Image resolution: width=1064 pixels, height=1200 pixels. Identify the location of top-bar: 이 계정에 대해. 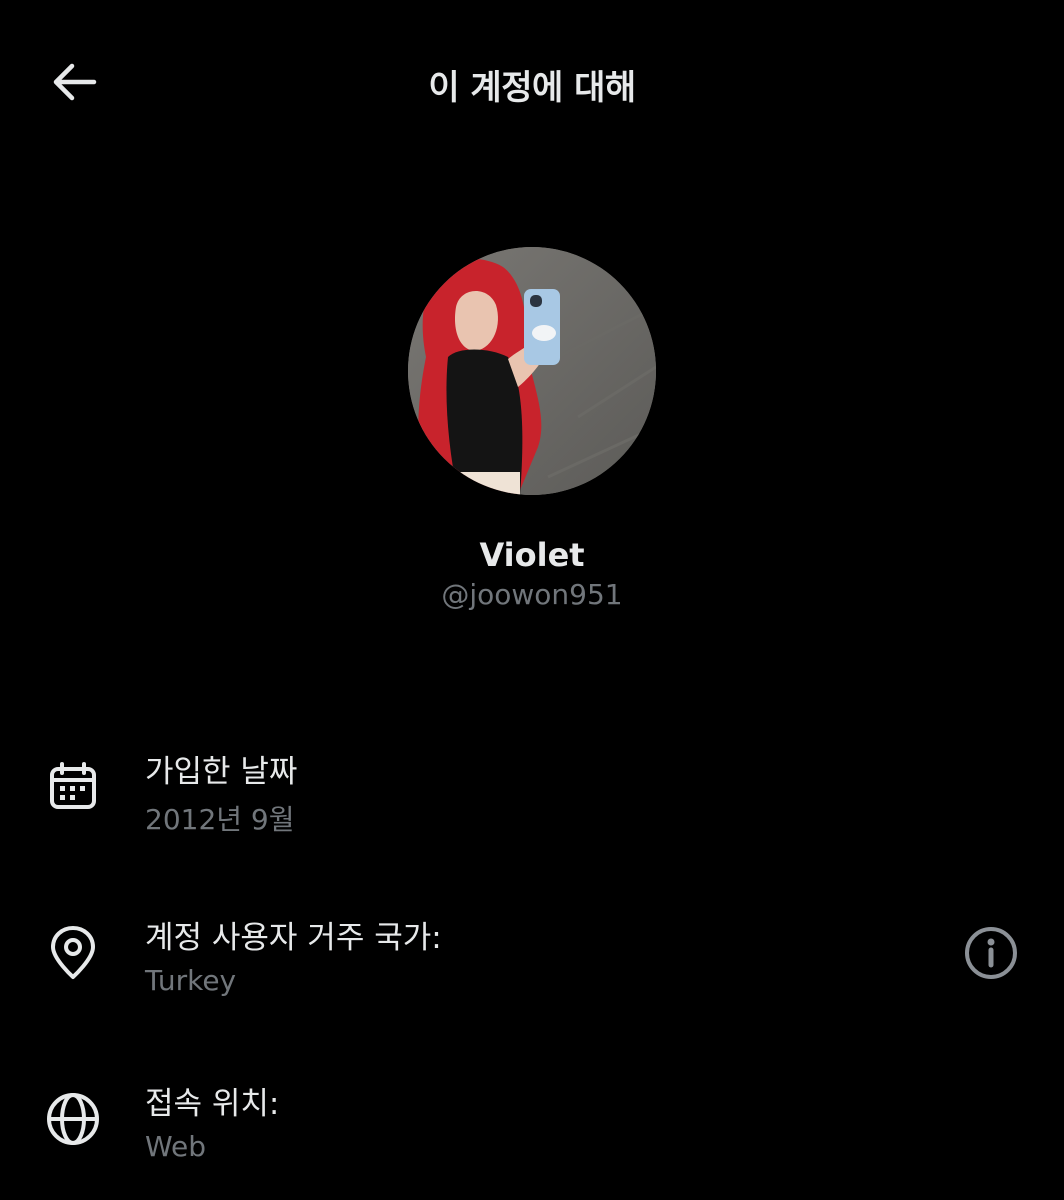
(532, 82).